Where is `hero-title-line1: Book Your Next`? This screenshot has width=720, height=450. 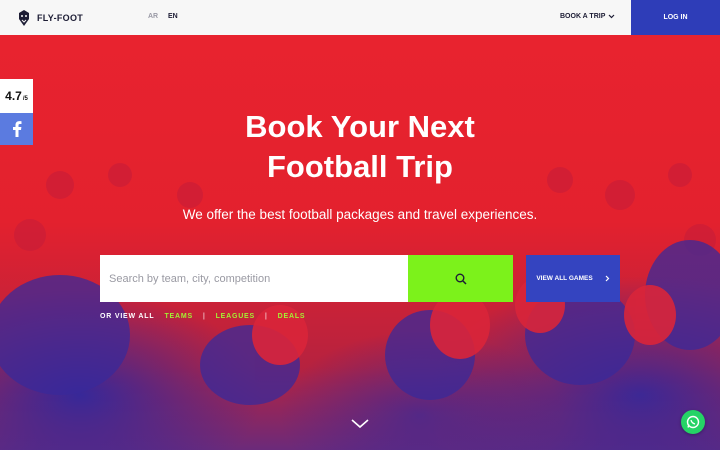 hero-title-line1: Book Your Next is located at coordinates (360, 126).